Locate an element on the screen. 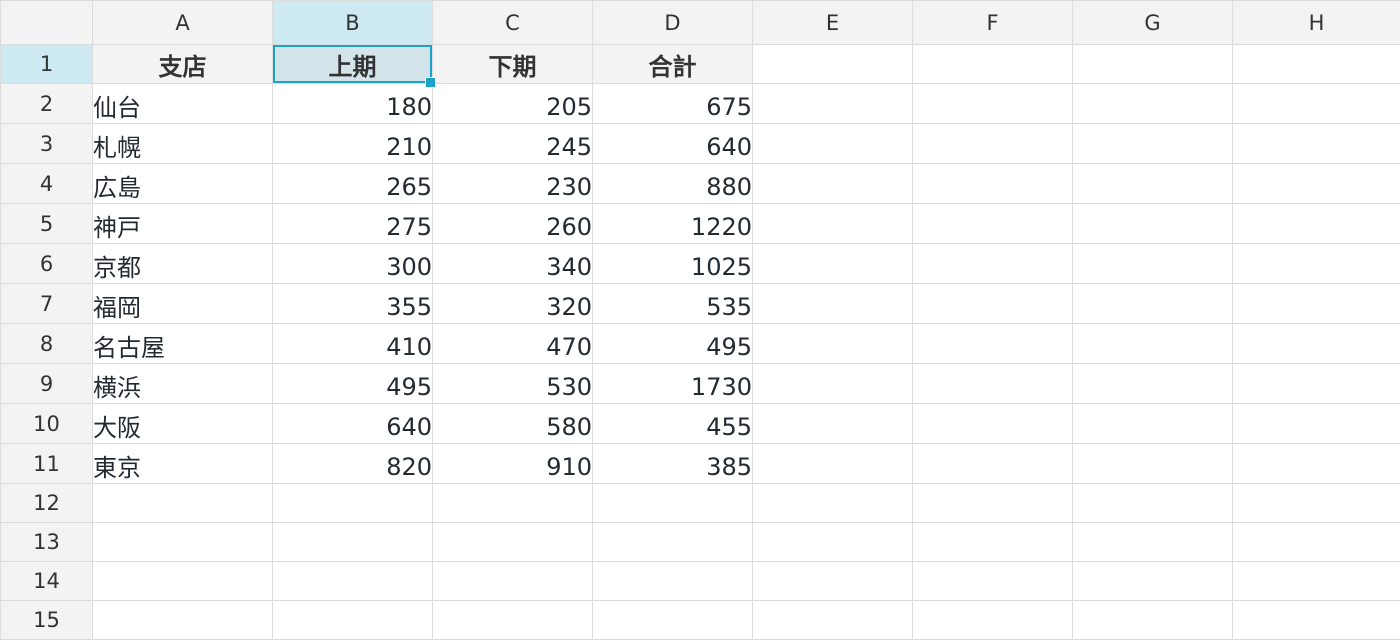 The width and height of the screenshot is (1400, 640). row-header-7: 7 is located at coordinates (46, 303).